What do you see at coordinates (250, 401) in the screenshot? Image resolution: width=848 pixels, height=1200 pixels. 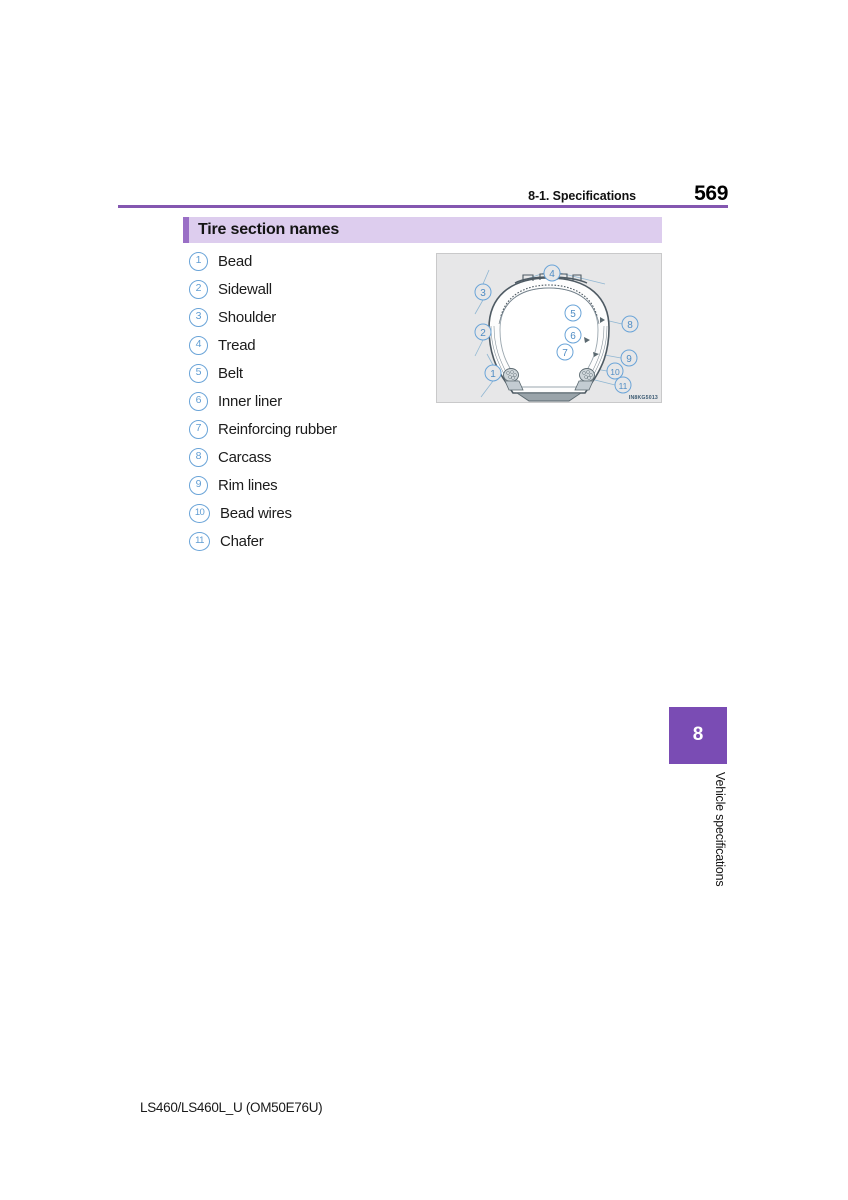 I see `list-item-label: Inner liner` at bounding box center [250, 401].